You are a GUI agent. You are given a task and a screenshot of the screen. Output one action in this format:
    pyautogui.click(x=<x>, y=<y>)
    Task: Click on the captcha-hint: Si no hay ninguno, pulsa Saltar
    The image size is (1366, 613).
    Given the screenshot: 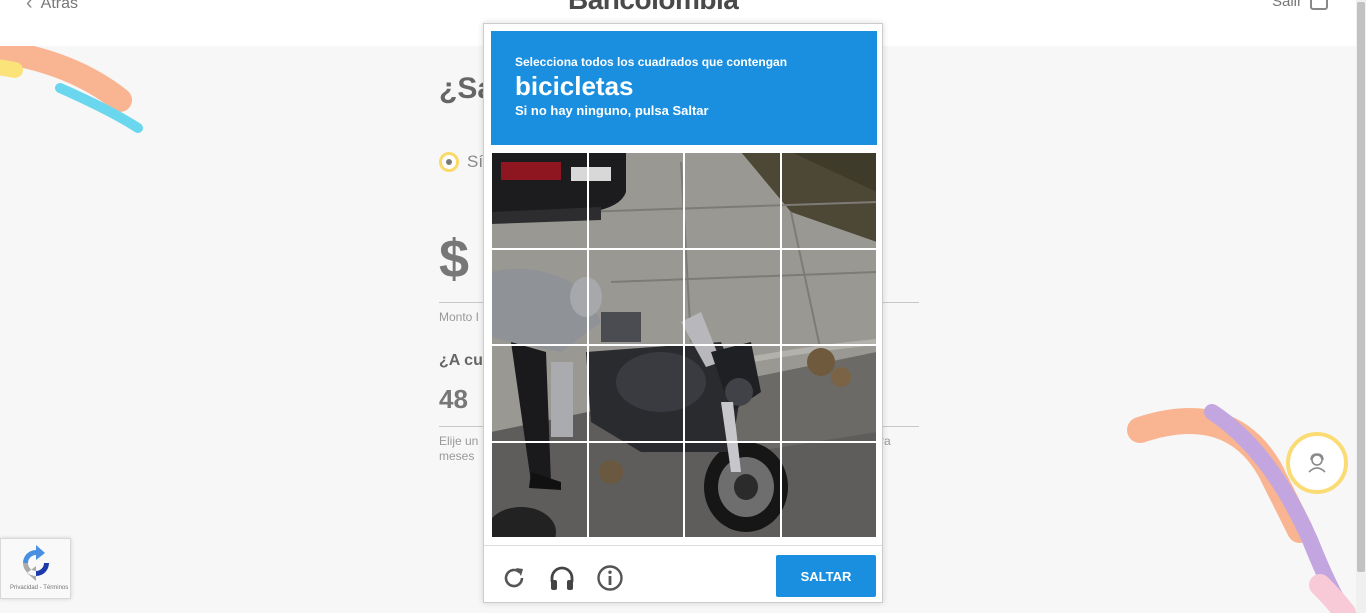 What is the action you would take?
    pyautogui.click(x=612, y=110)
    